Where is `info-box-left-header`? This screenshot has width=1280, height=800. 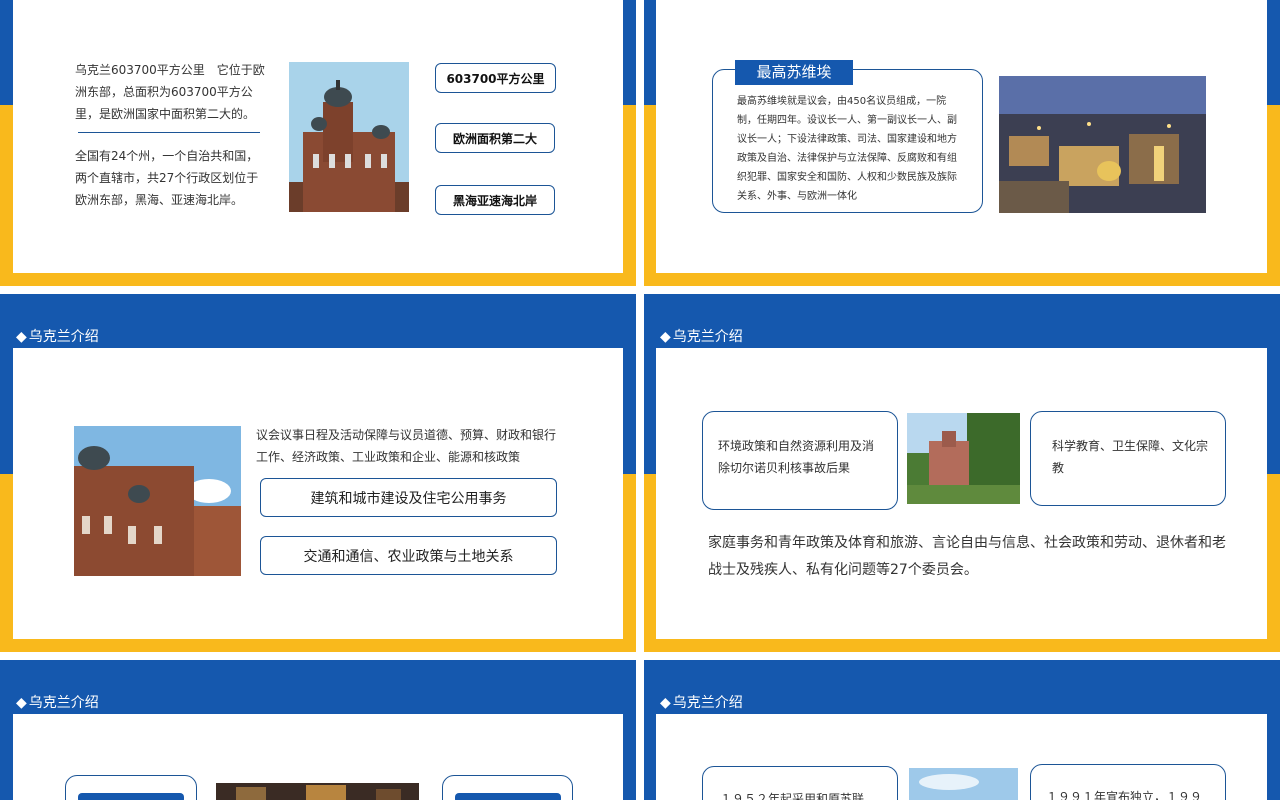 info-box-left-header is located at coordinates (131, 796).